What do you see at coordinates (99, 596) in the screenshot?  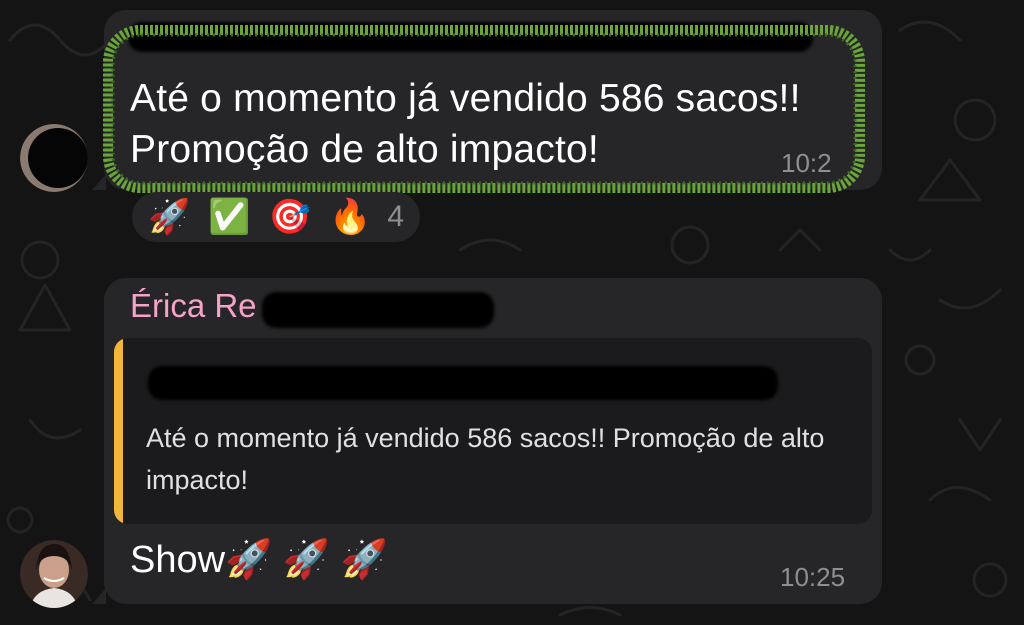 I see `bubble-tail` at bounding box center [99, 596].